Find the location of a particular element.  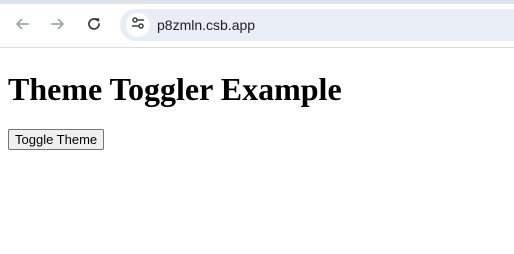

url-text: p8zmln.csb.app is located at coordinates (206, 25).